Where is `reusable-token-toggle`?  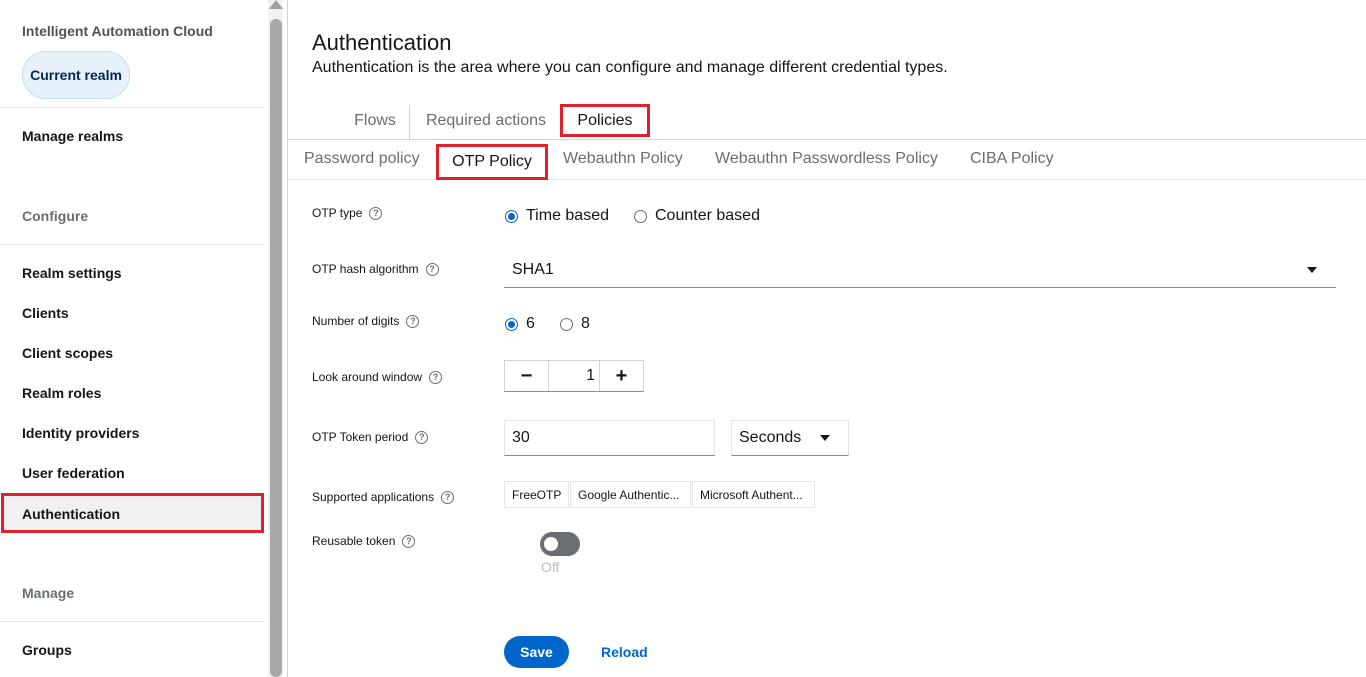 reusable-token-toggle is located at coordinates (560, 544).